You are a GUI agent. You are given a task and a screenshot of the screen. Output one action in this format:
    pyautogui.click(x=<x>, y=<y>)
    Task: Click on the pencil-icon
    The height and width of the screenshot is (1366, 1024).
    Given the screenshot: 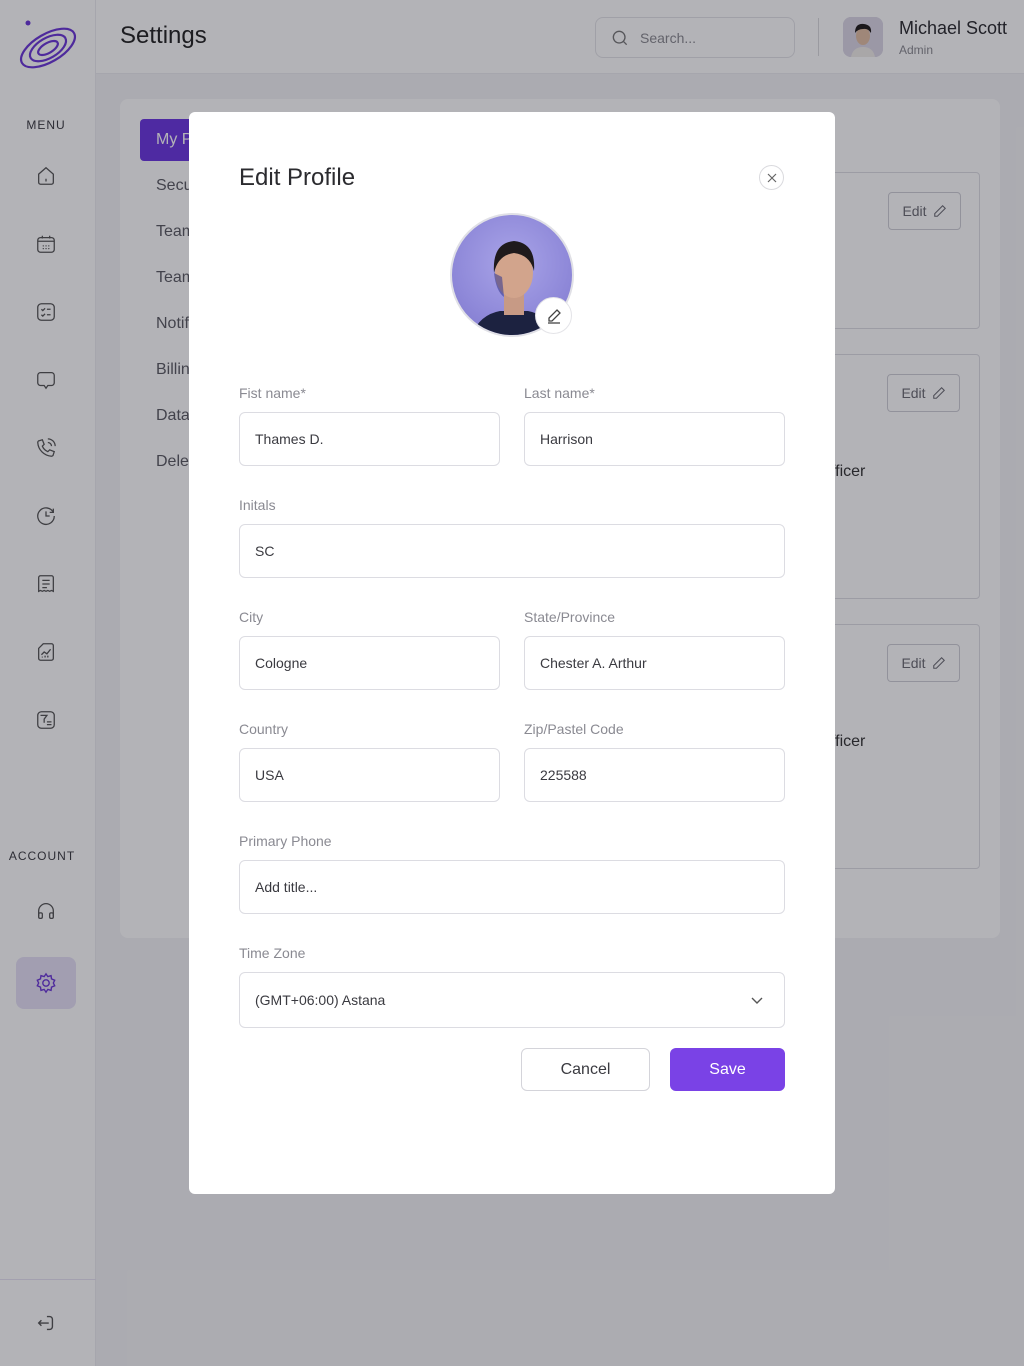 What is the action you would take?
    pyautogui.click(x=554, y=316)
    